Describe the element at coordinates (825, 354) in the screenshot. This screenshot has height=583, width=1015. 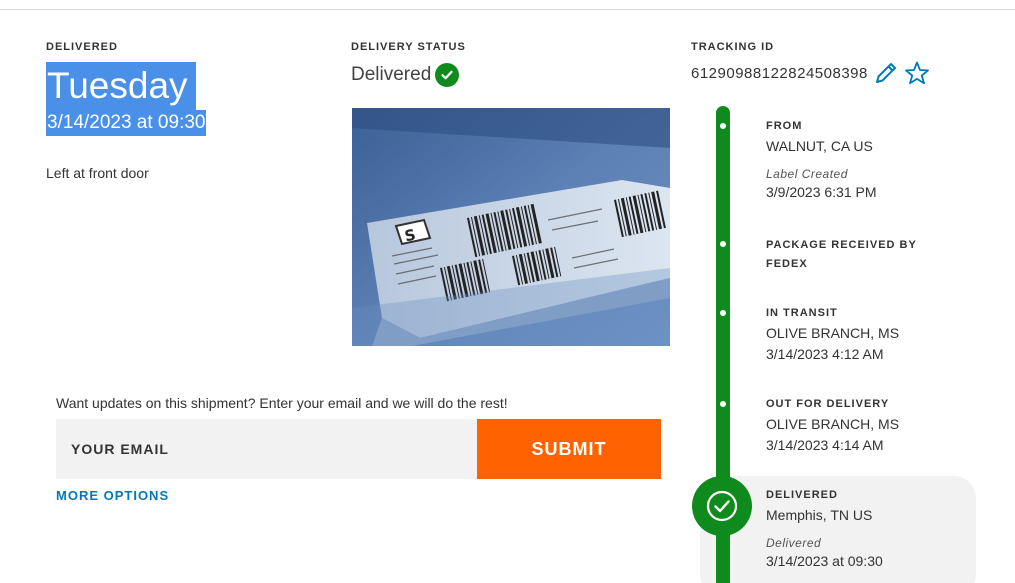
I see `event-time: 3/14/2023 4:12 AM` at that location.